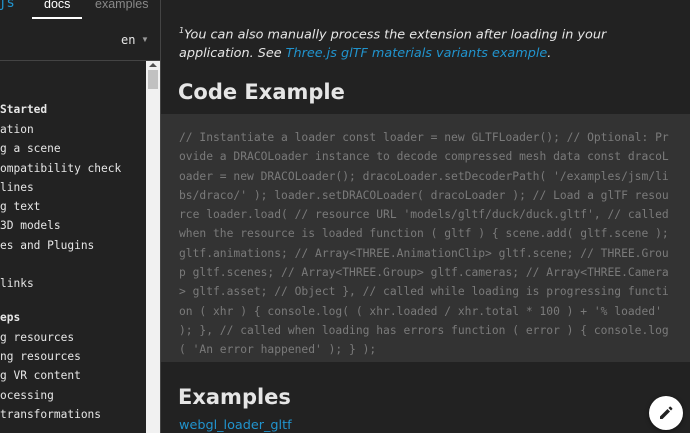  I want to click on sidebar-section-next-steps: eps, so click(10, 317).